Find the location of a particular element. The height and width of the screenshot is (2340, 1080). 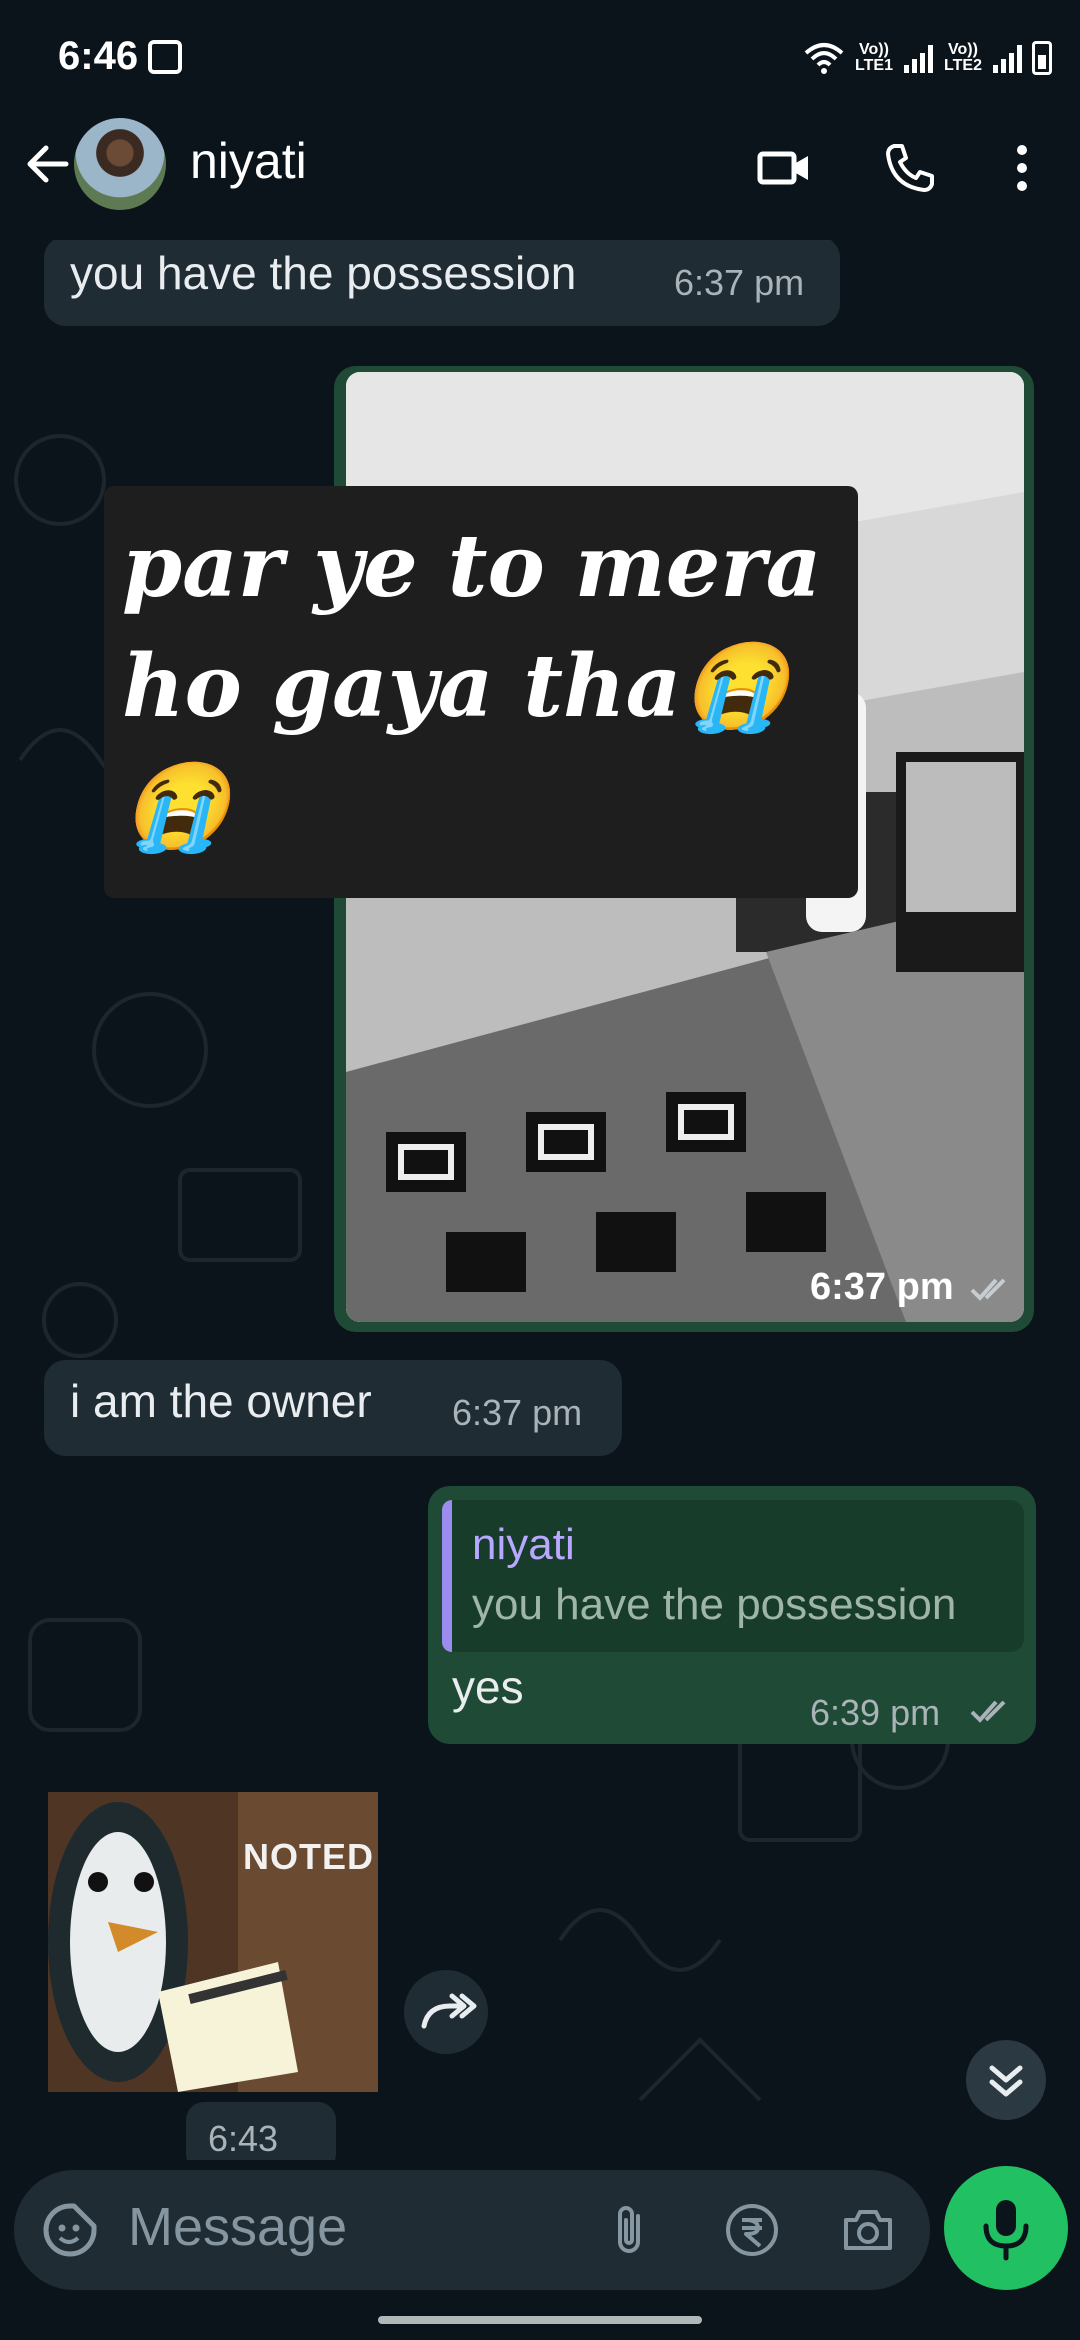

message-bubble-incoming: i am the owner 6:37 pm is located at coordinates (333, 1408).